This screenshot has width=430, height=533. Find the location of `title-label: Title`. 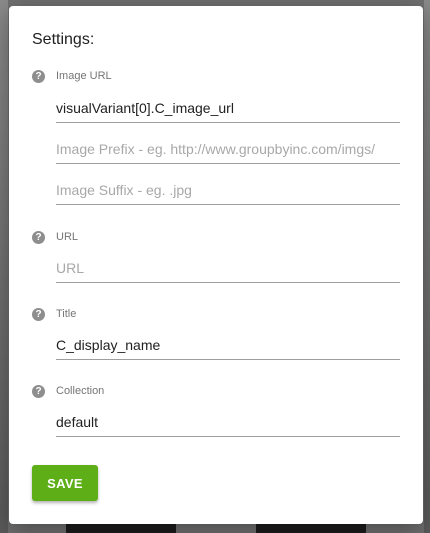

title-label: Title is located at coordinates (66, 314).